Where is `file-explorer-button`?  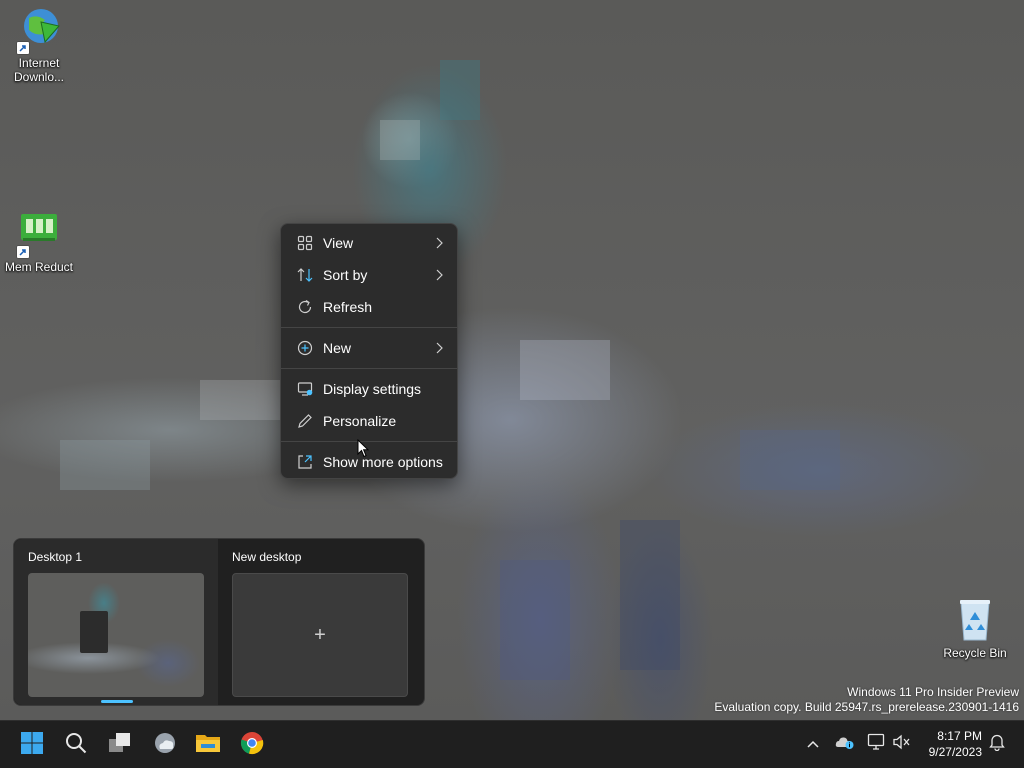
file-explorer-button is located at coordinates (208, 745).